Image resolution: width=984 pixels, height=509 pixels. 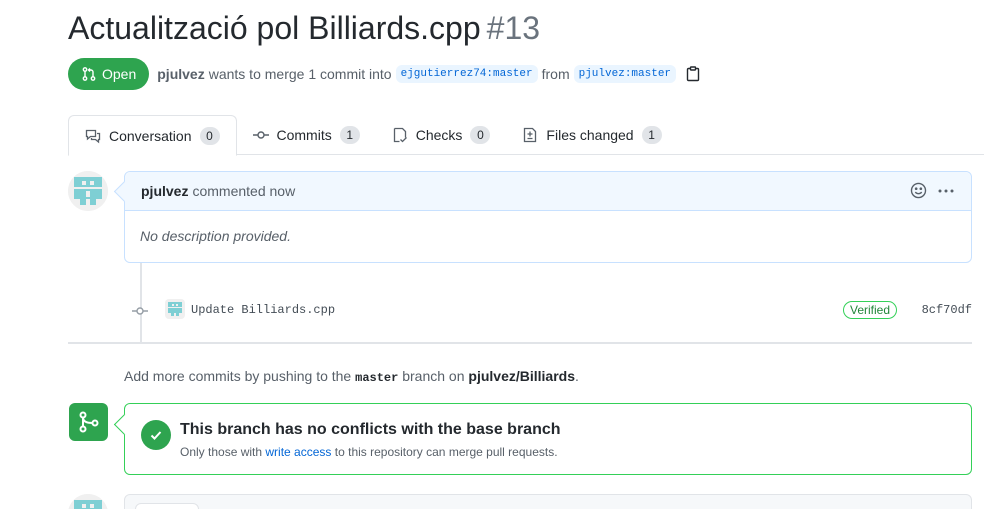 I want to click on merge-sub-prefix: Only those with, so click(x=221, y=452).